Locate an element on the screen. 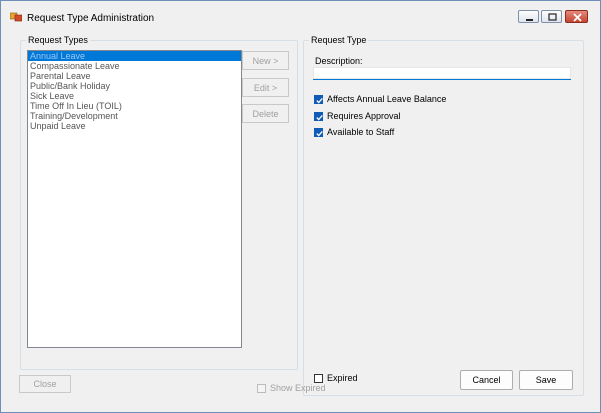  close-button: Close is located at coordinates (45, 384).